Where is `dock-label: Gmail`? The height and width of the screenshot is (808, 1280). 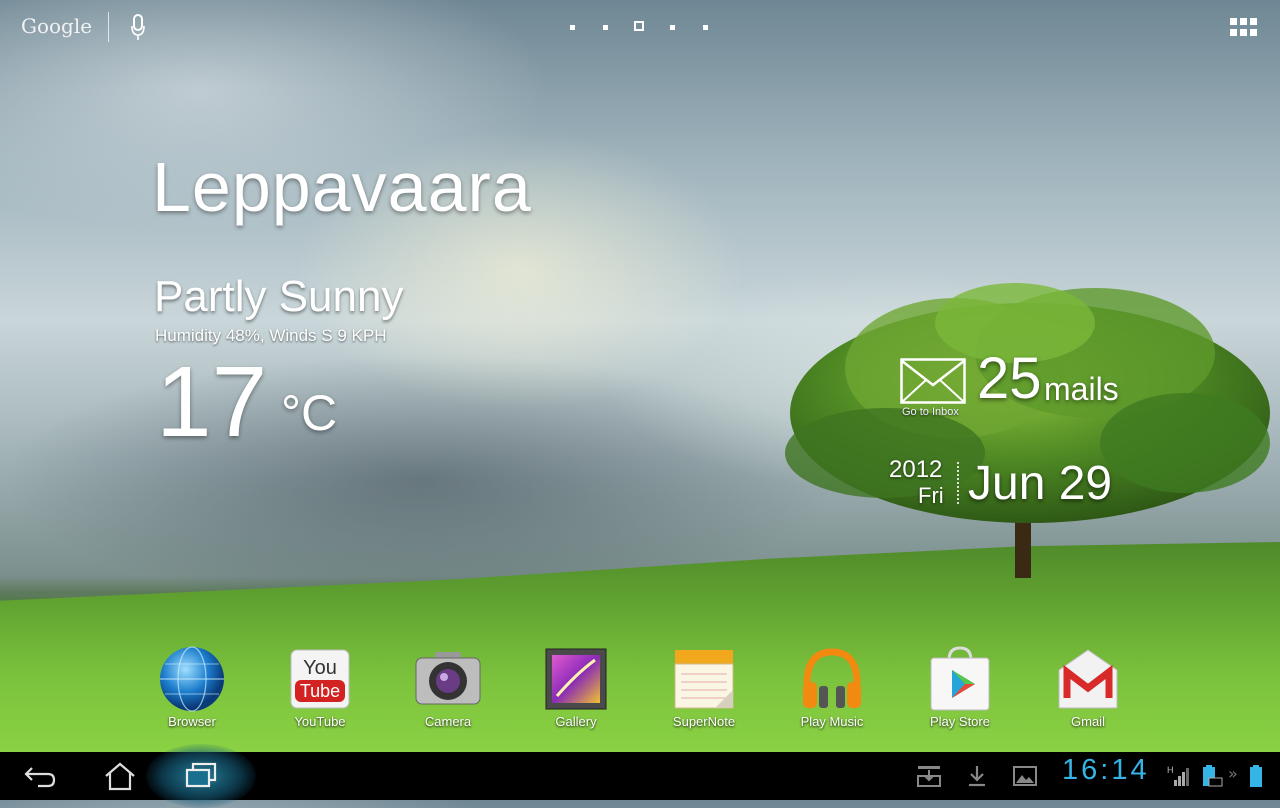 dock-label: Gmail is located at coordinates (1088, 721).